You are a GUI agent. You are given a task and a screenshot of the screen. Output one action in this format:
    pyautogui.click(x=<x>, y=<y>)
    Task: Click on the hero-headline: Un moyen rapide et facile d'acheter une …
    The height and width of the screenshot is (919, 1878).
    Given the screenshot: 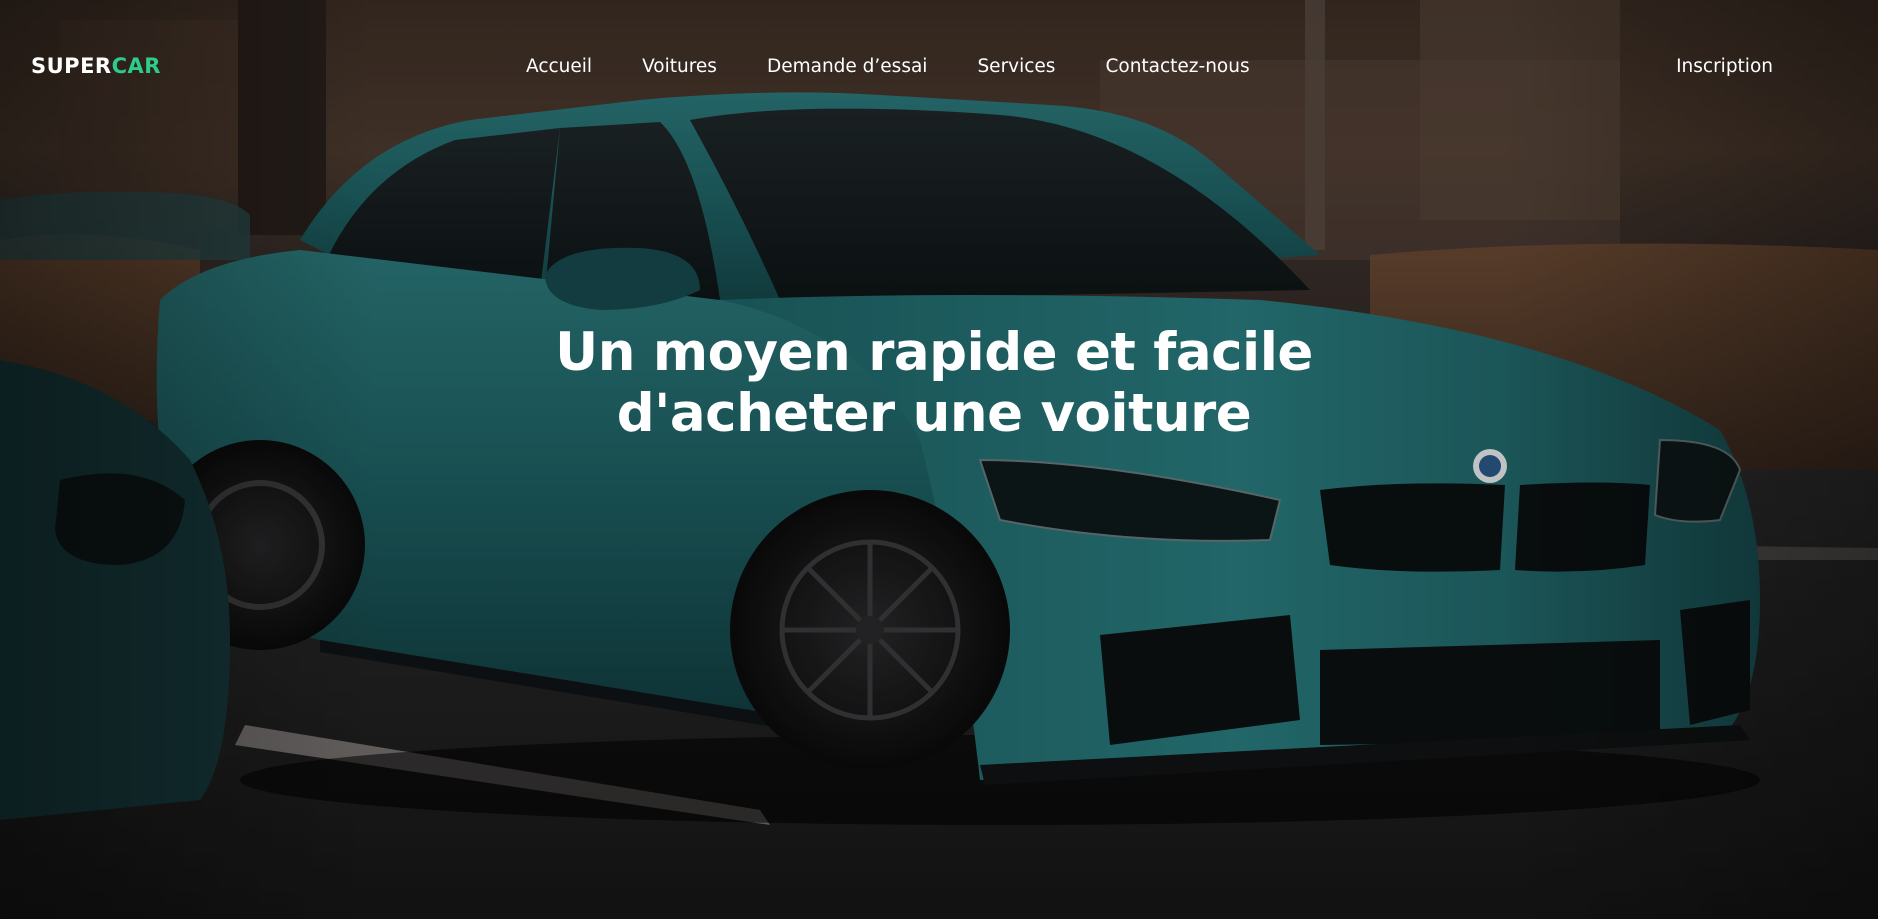 What is the action you would take?
    pyautogui.click(x=934, y=383)
    